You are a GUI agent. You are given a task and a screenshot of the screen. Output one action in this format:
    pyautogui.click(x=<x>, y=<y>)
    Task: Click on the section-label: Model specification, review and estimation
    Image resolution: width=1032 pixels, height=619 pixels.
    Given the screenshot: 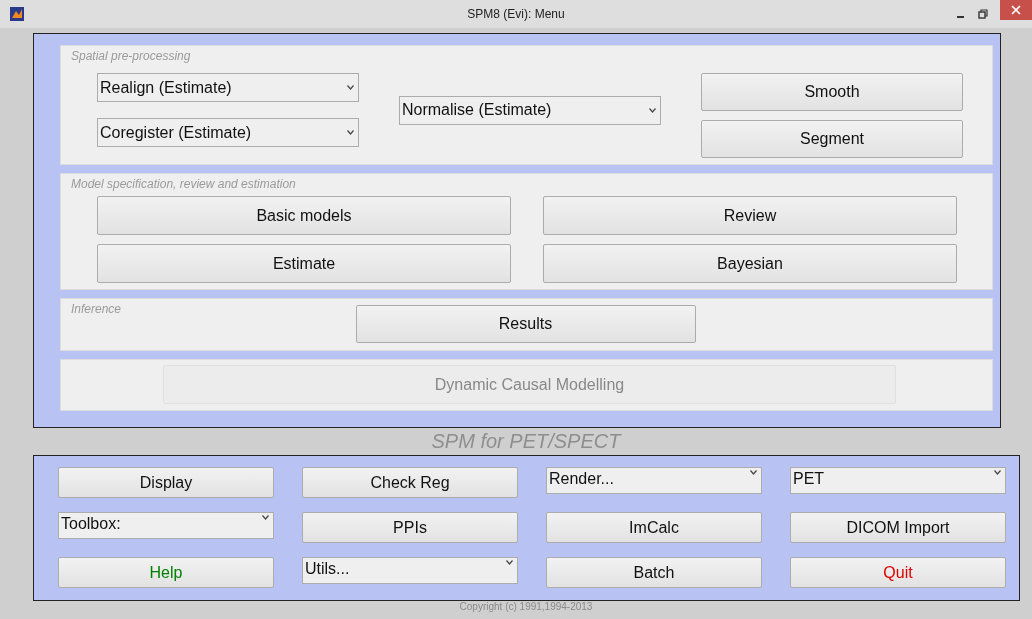 What is the action you would take?
    pyautogui.click(x=183, y=184)
    